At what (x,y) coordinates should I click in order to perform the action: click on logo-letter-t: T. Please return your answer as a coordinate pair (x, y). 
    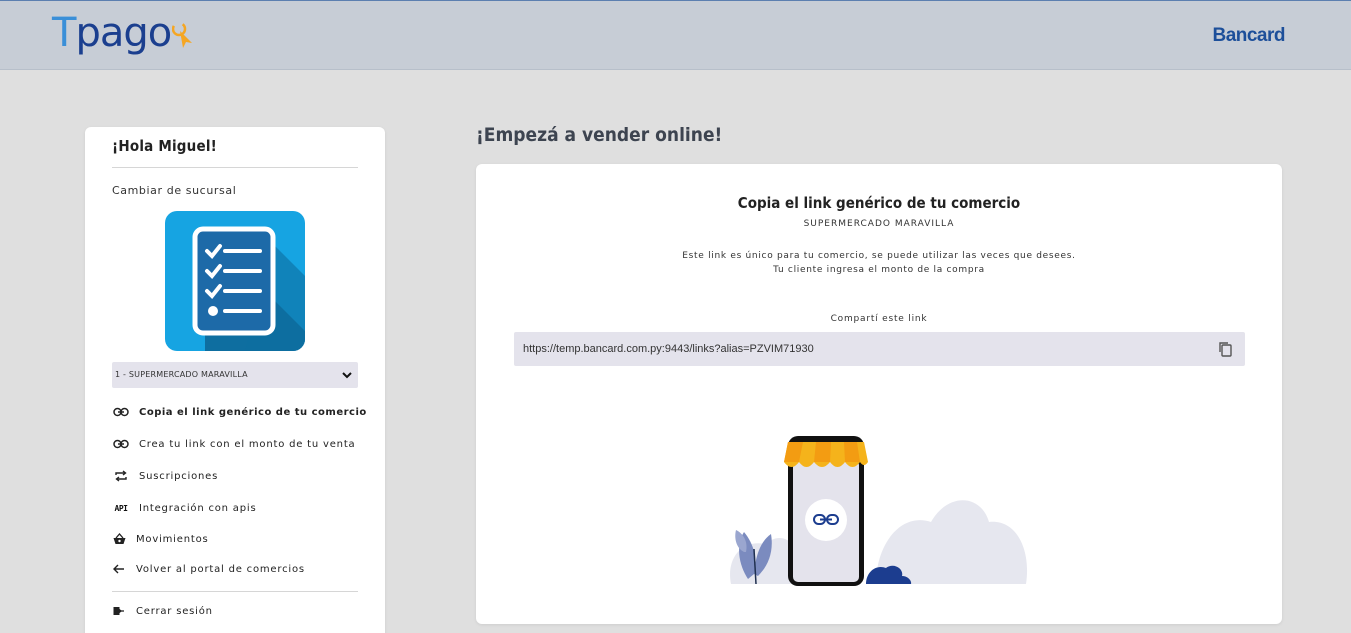
    Looking at the image, I should click on (64, 33).